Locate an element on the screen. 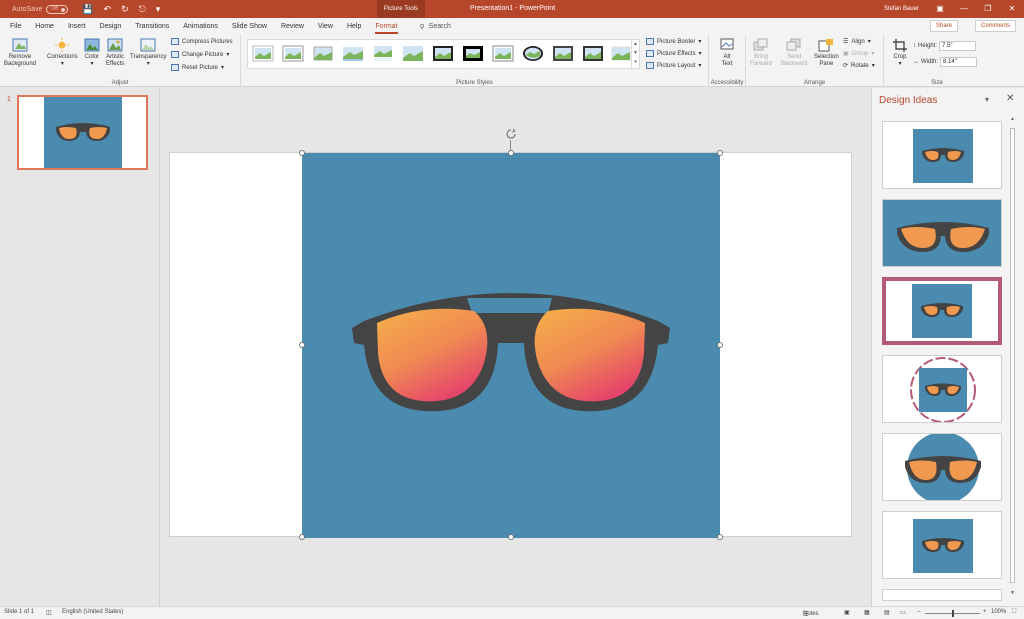  comments-button: Comments is located at coordinates (995, 26).